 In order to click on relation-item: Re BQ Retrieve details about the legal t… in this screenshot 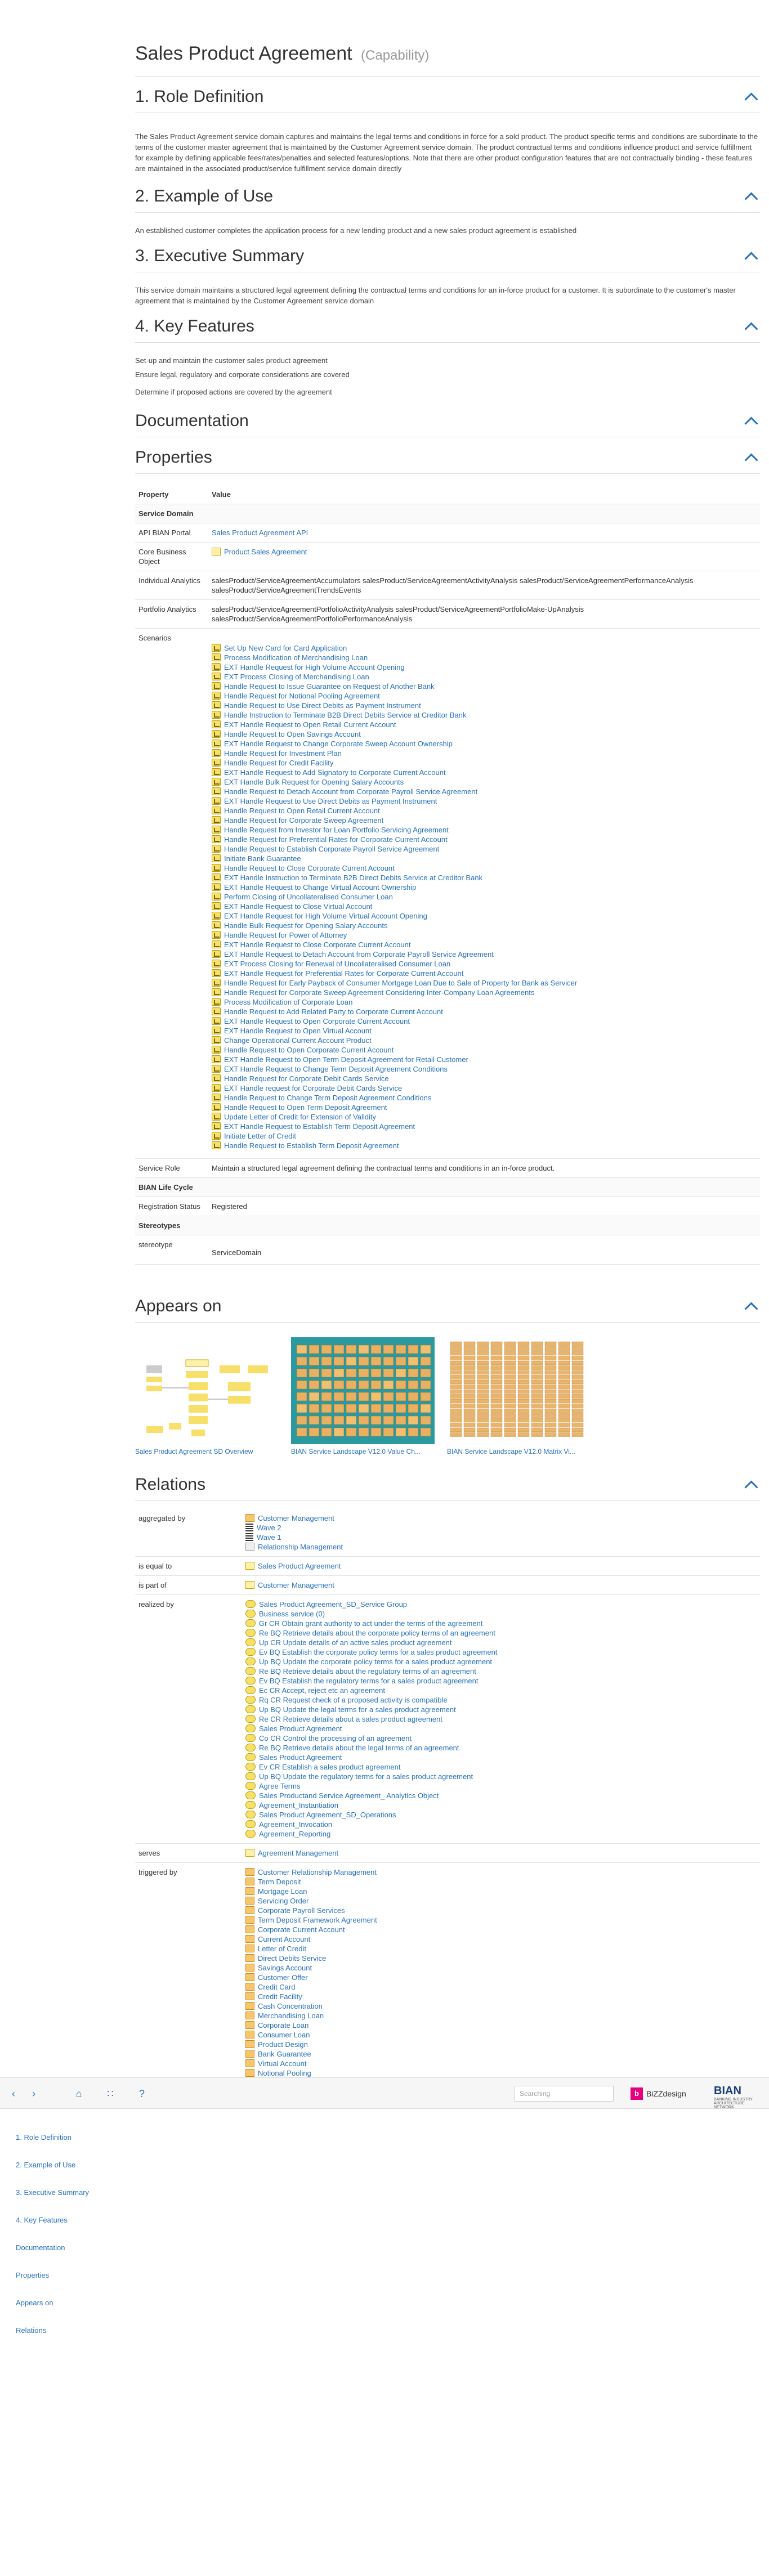, I will do `click(501, 1748)`.